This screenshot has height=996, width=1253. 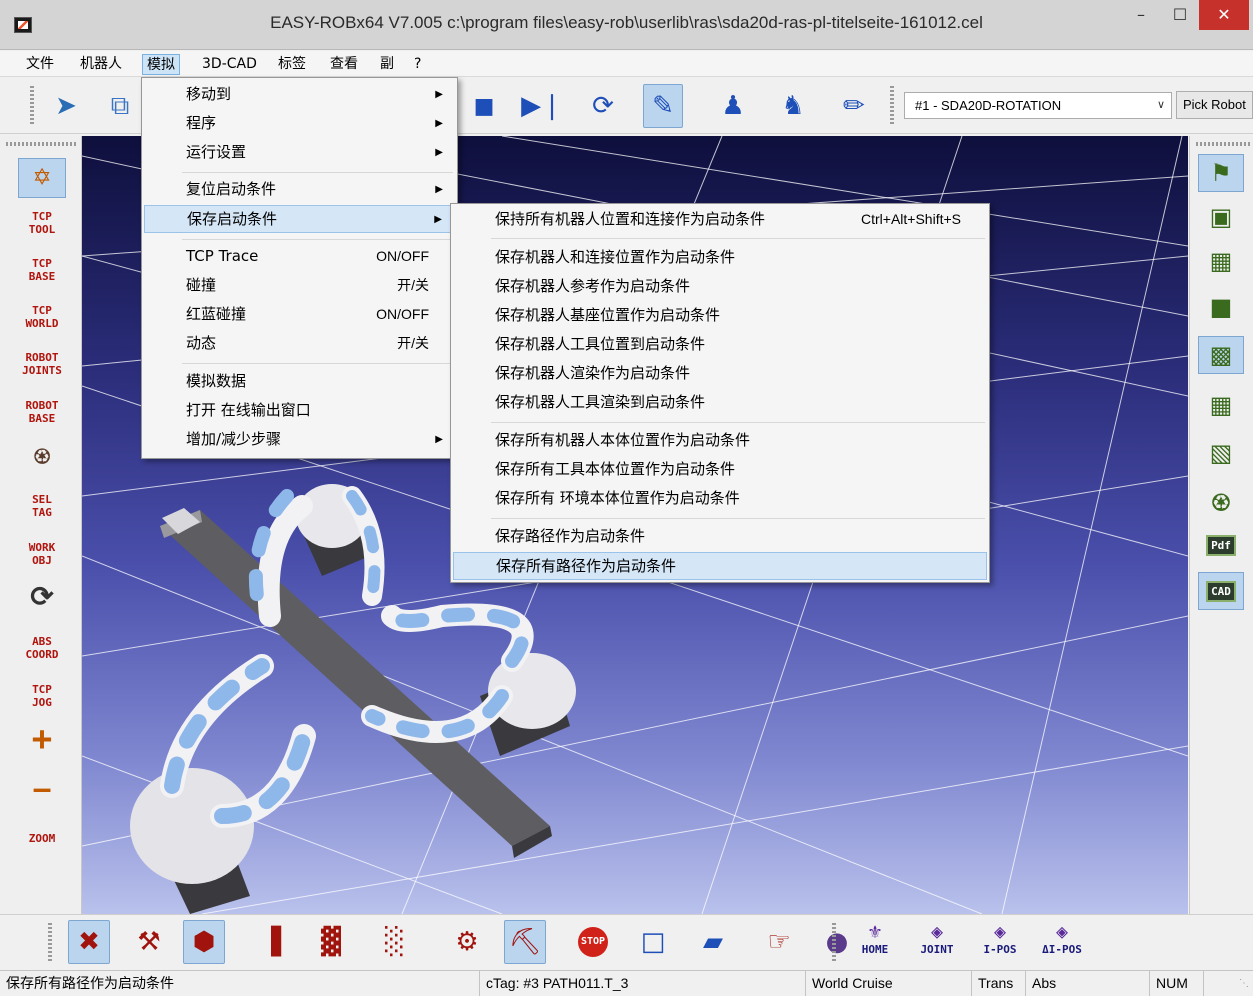 What do you see at coordinates (417, 64) in the screenshot?
I see `menu-help: ?` at bounding box center [417, 64].